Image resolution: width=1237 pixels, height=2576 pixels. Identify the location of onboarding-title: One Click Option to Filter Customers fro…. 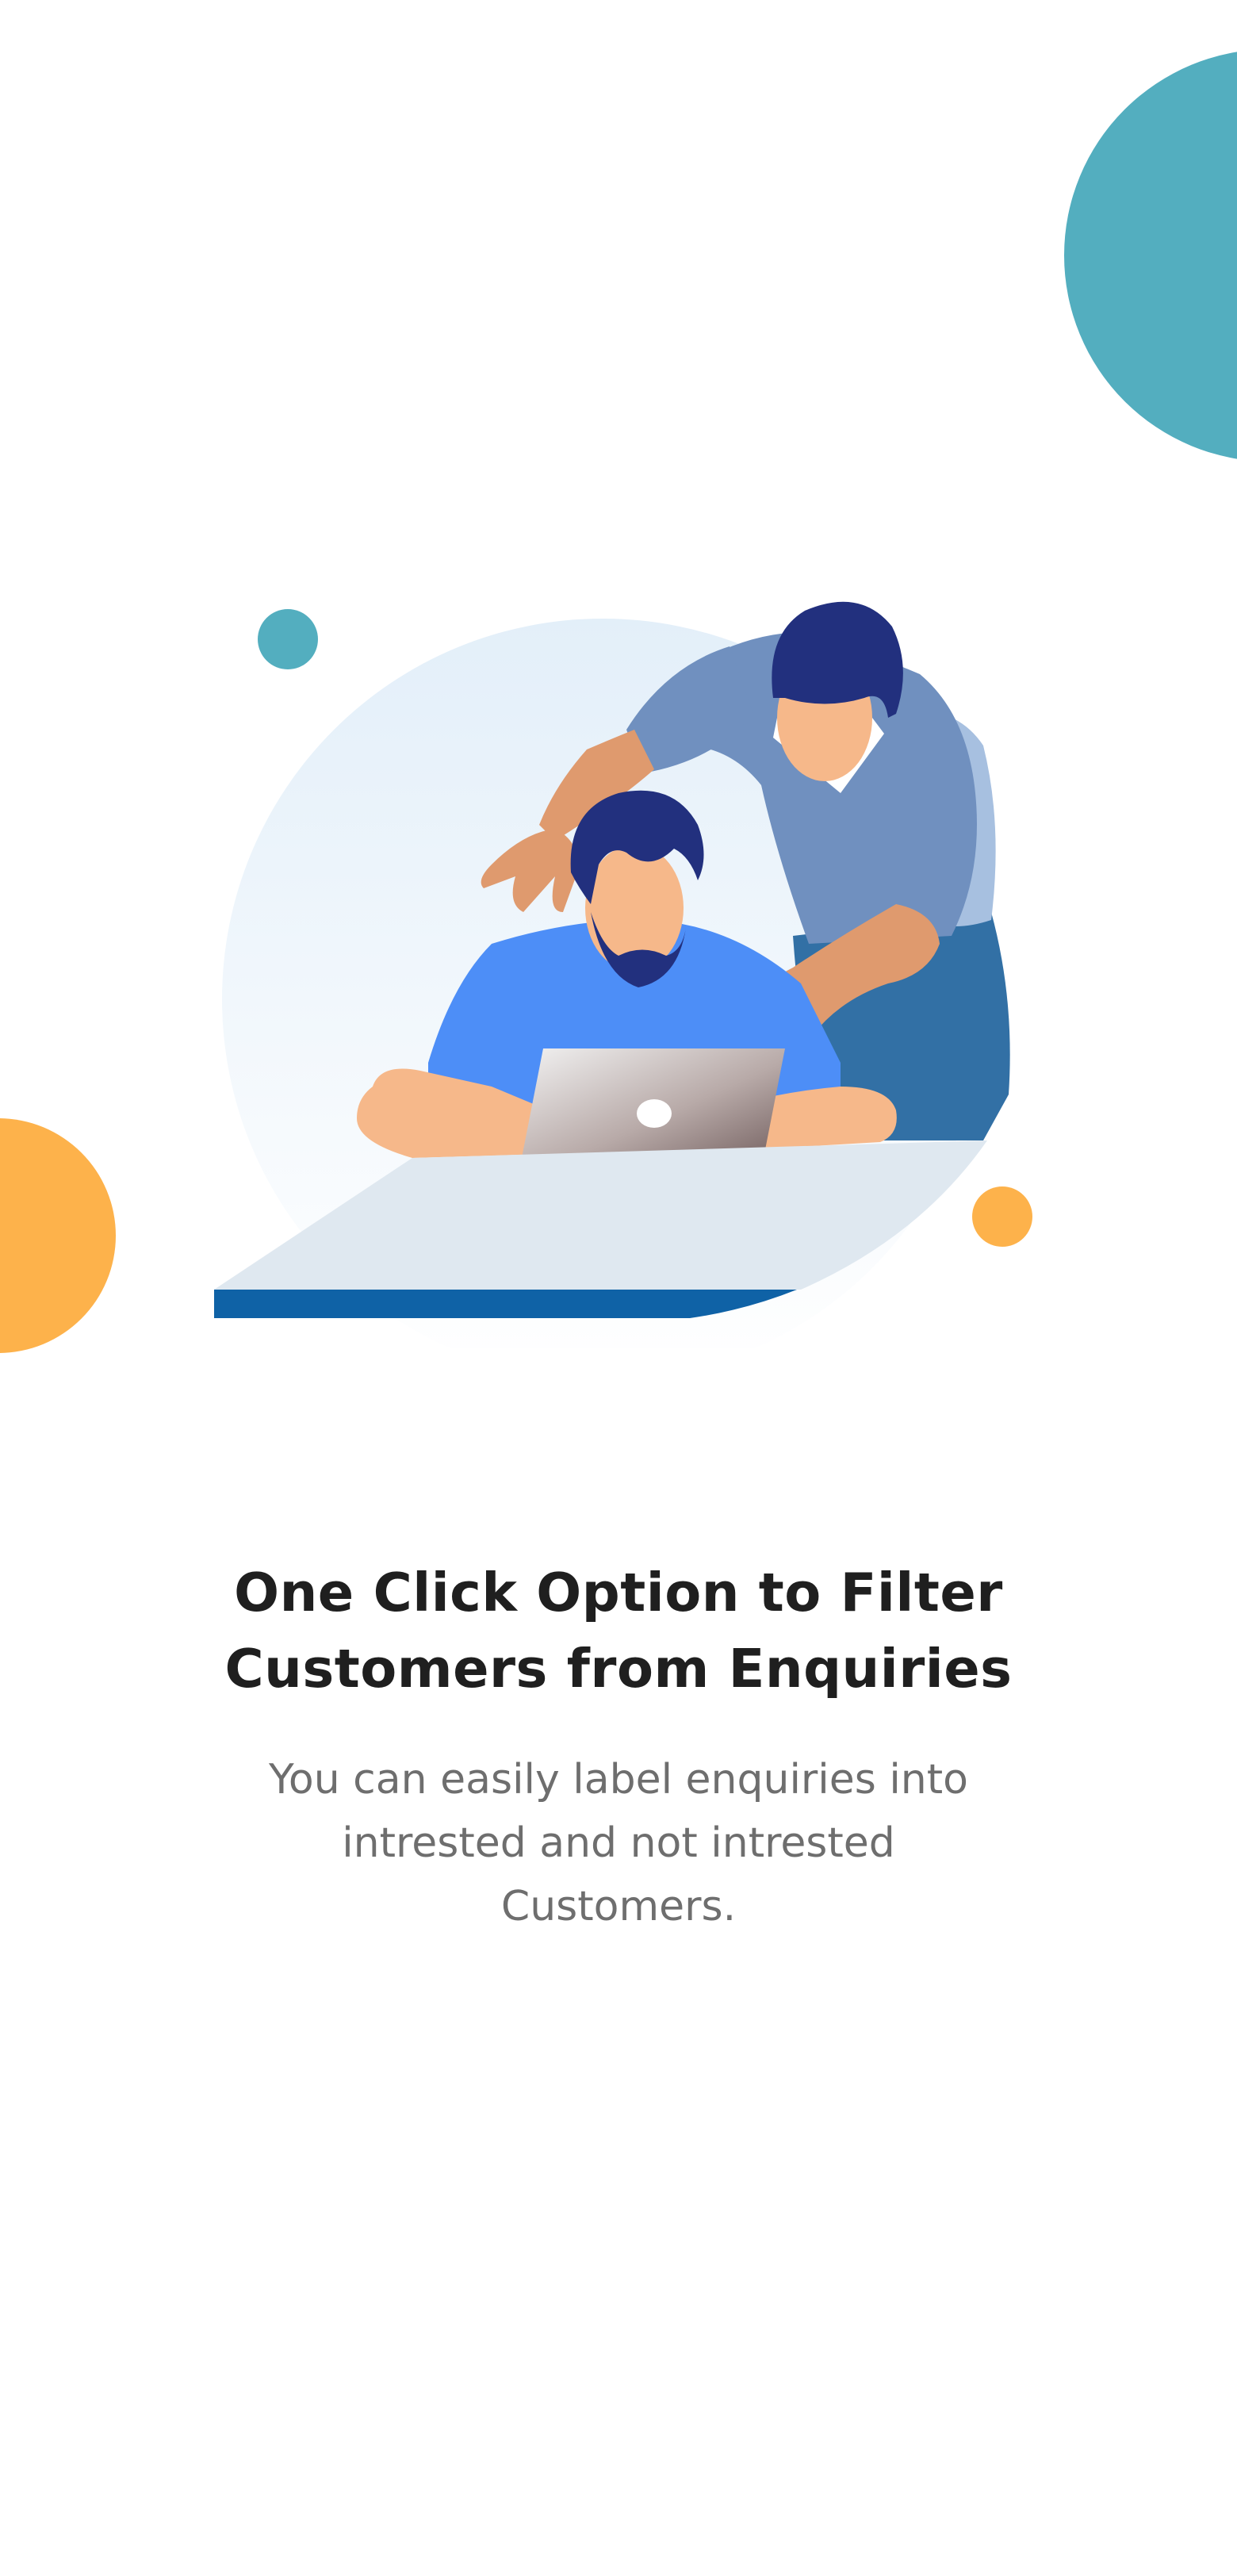
(618, 1631).